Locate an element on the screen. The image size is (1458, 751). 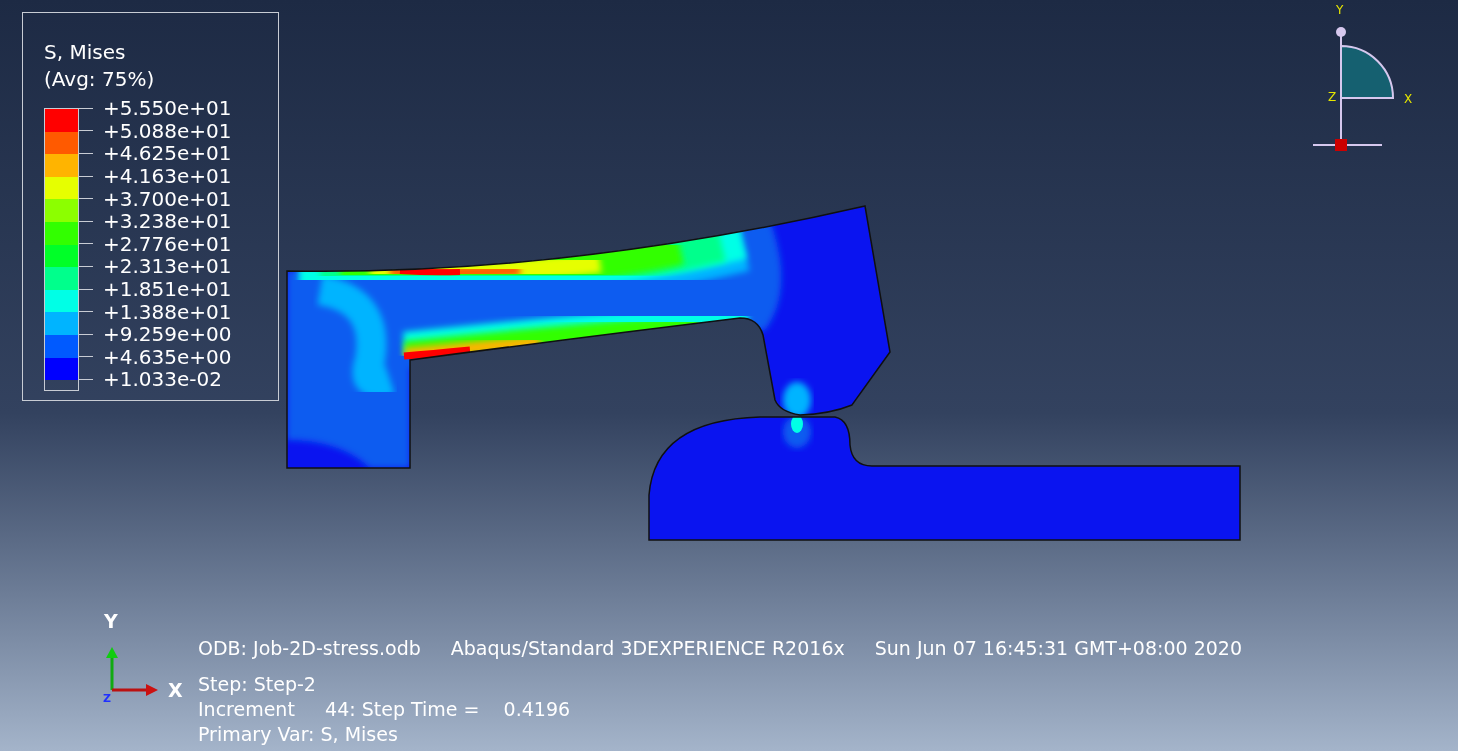
legend-value: +4.625e+01 is located at coordinates (167, 153).